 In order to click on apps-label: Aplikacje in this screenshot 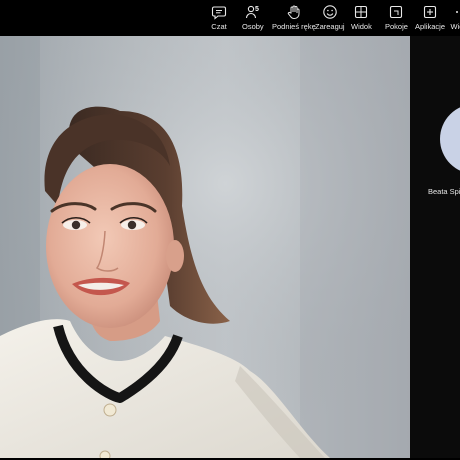, I will do `click(430, 26)`.